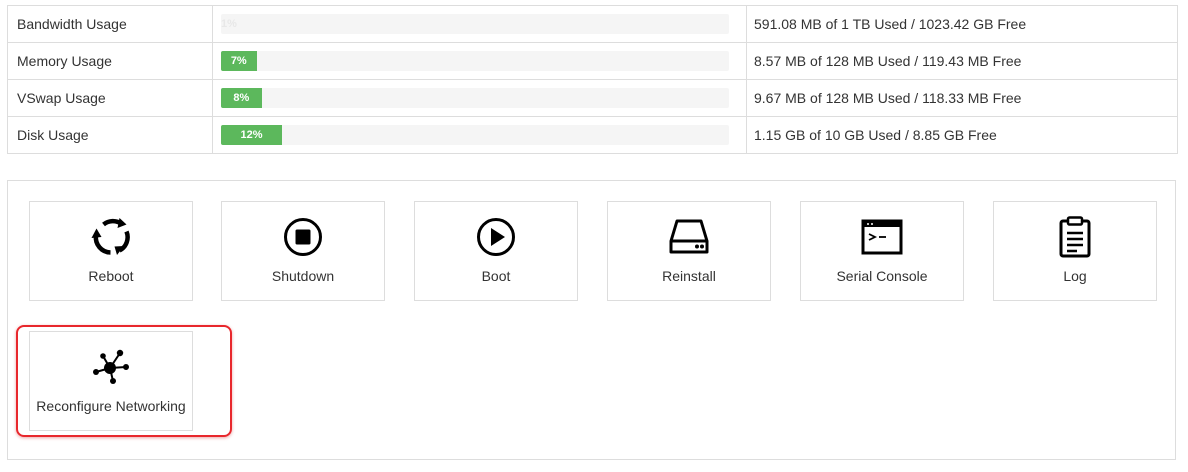 The height and width of the screenshot is (472, 1188). I want to click on reinstall-label: Reinstall, so click(689, 276).